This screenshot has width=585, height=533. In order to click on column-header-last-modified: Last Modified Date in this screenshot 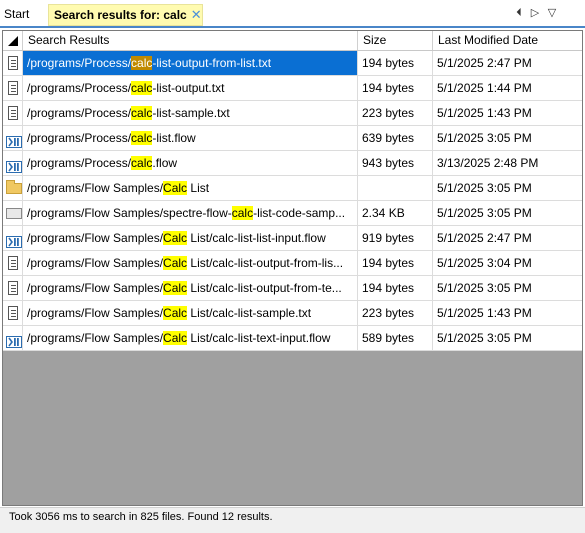, I will do `click(507, 40)`.